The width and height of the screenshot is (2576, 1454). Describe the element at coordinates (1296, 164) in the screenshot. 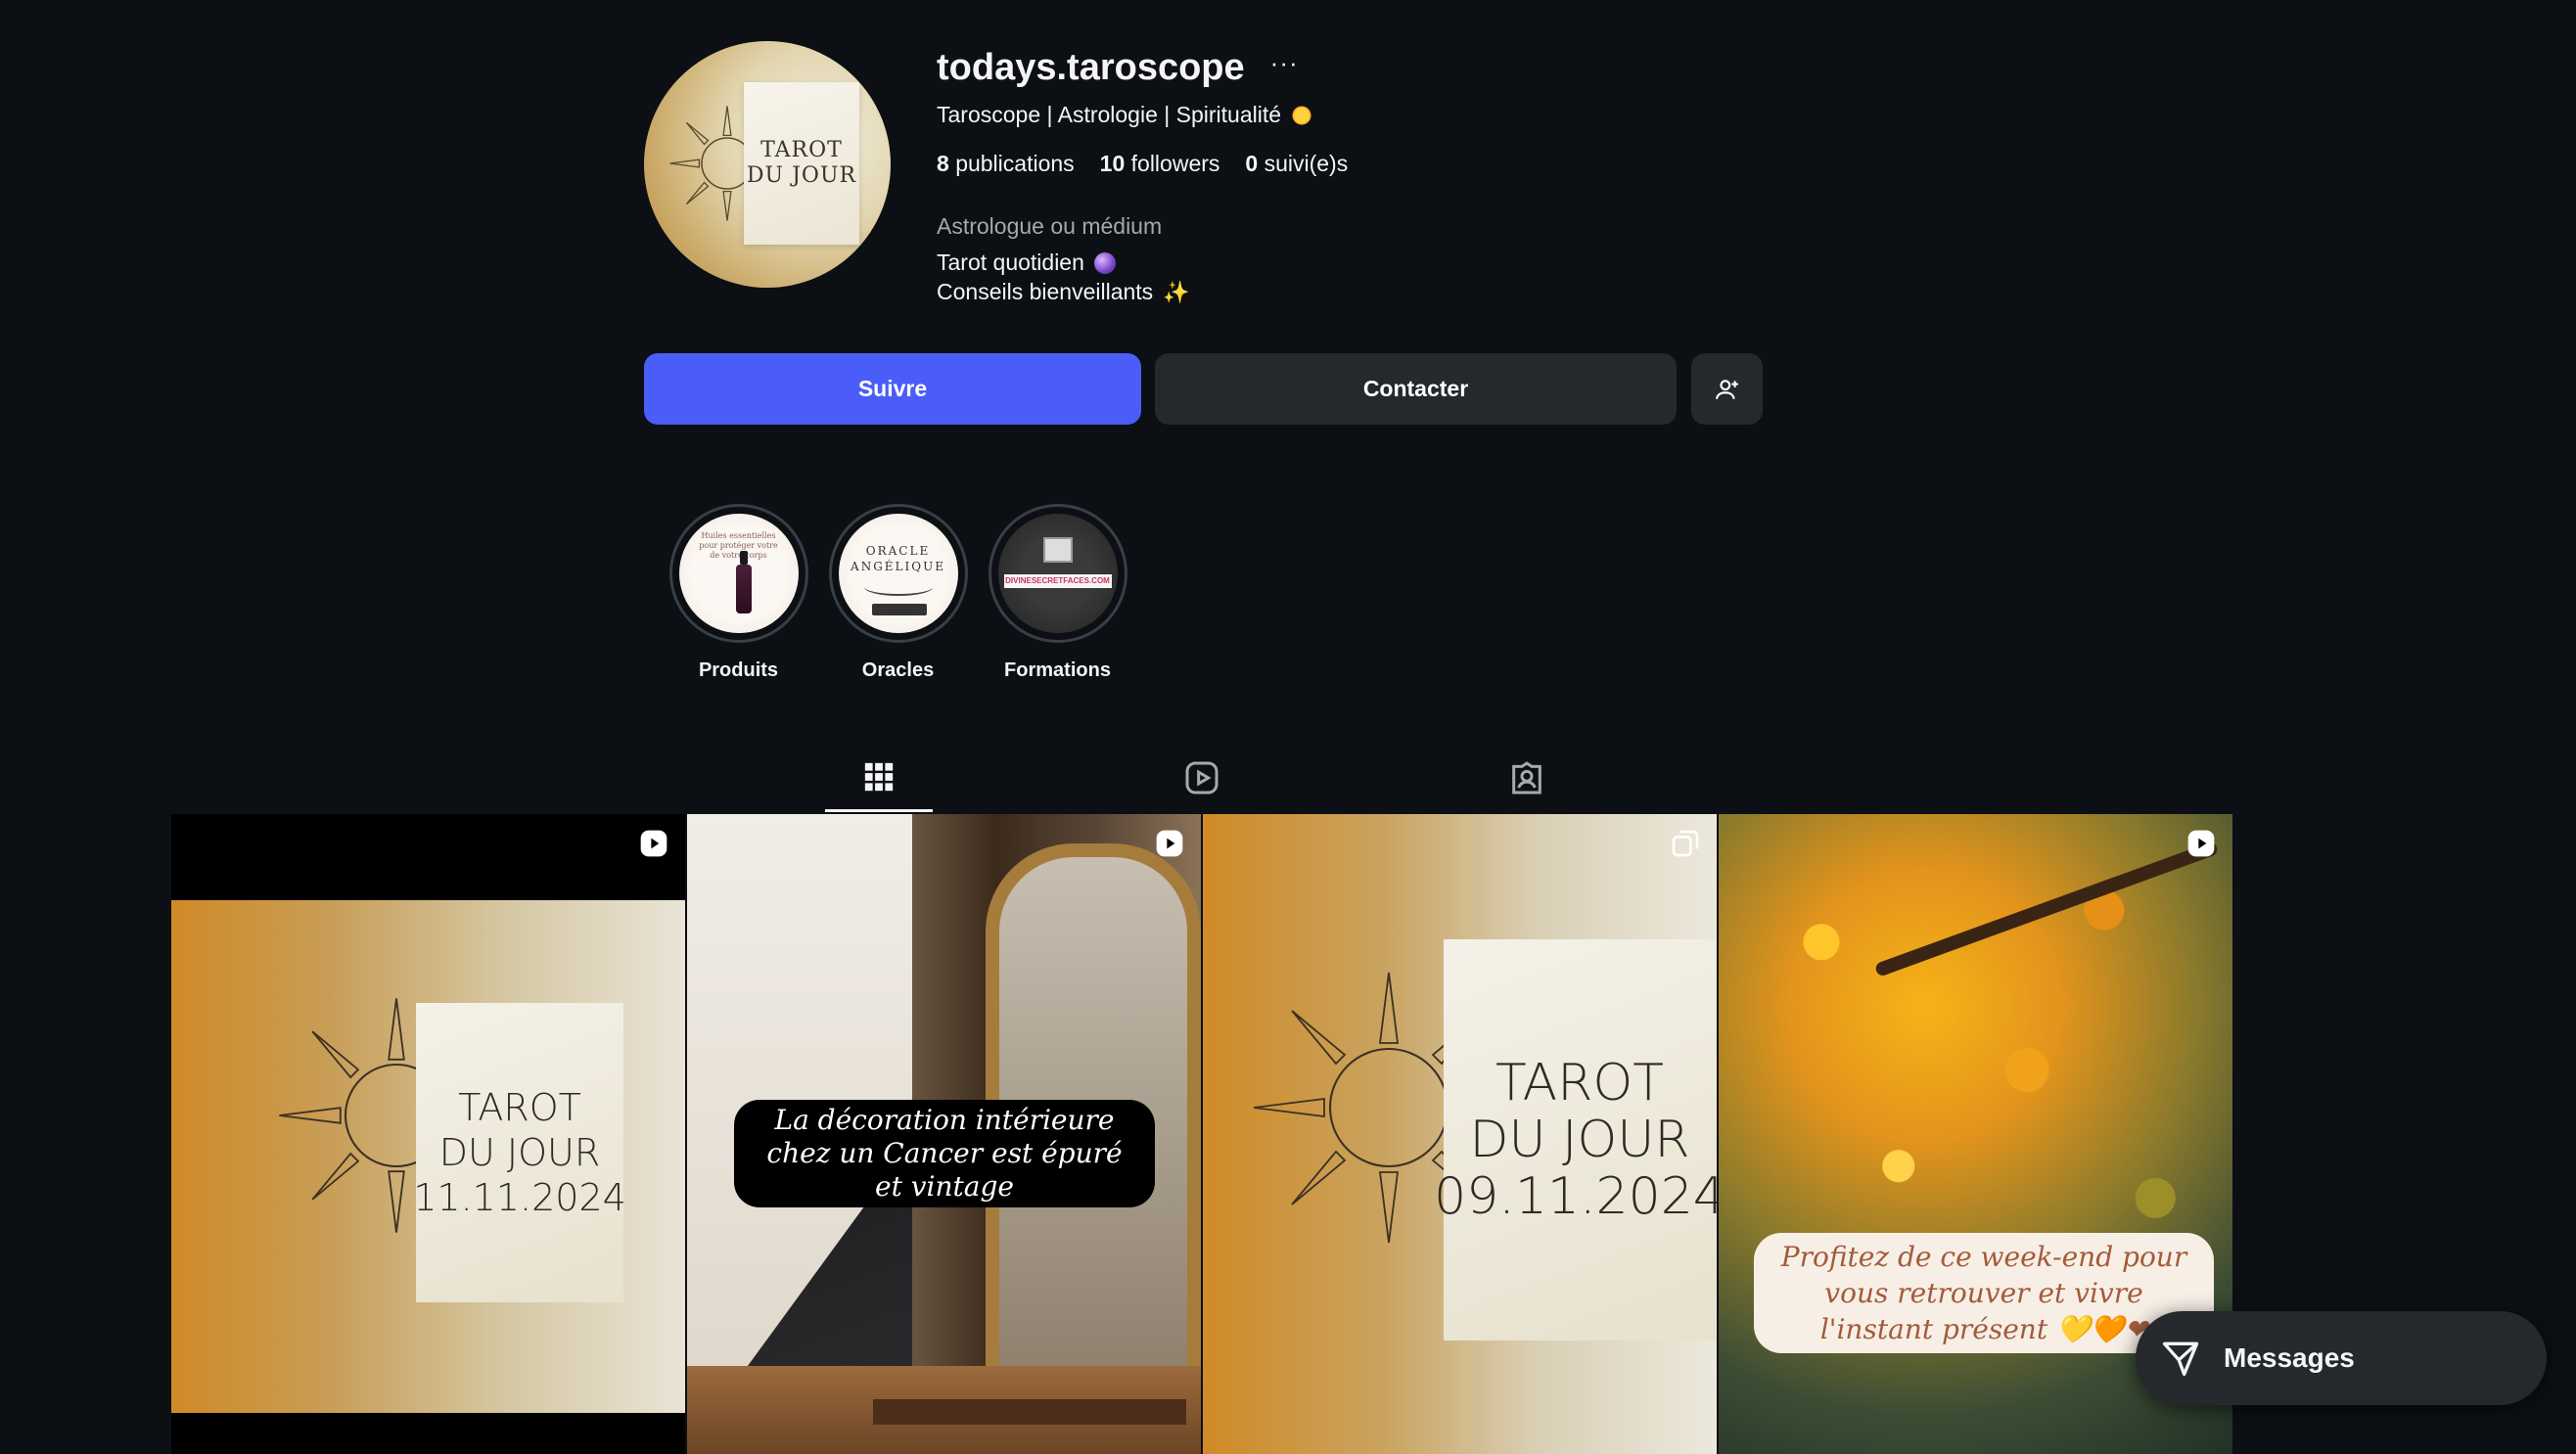

I see `following-stat: 0 suivi(e)s` at that location.